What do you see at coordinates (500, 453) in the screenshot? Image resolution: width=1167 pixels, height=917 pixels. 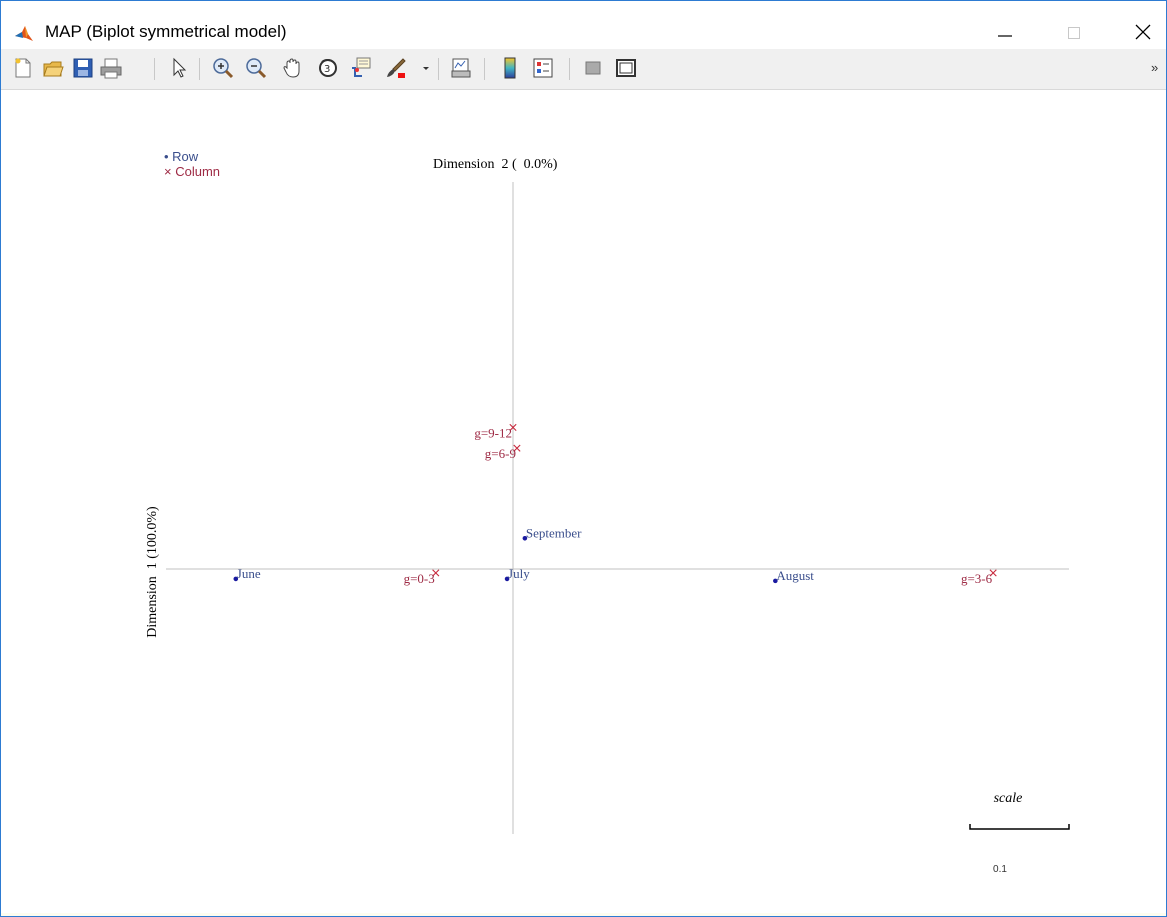 I see `column-label-g=6-9: g=6-9` at bounding box center [500, 453].